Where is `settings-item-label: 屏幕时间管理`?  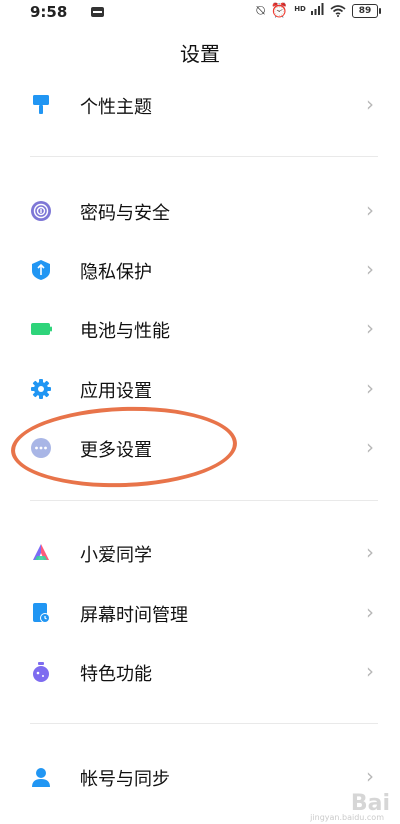
settings-item-label: 屏幕时间管理 is located at coordinates (134, 615).